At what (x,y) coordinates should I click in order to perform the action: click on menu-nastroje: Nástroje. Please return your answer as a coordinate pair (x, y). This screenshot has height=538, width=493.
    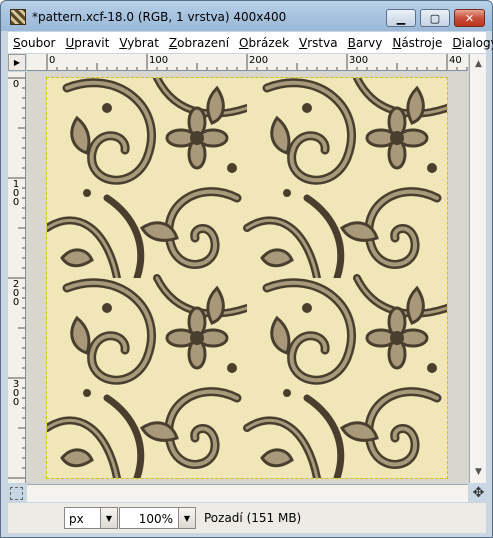
    Looking at the image, I should click on (417, 43).